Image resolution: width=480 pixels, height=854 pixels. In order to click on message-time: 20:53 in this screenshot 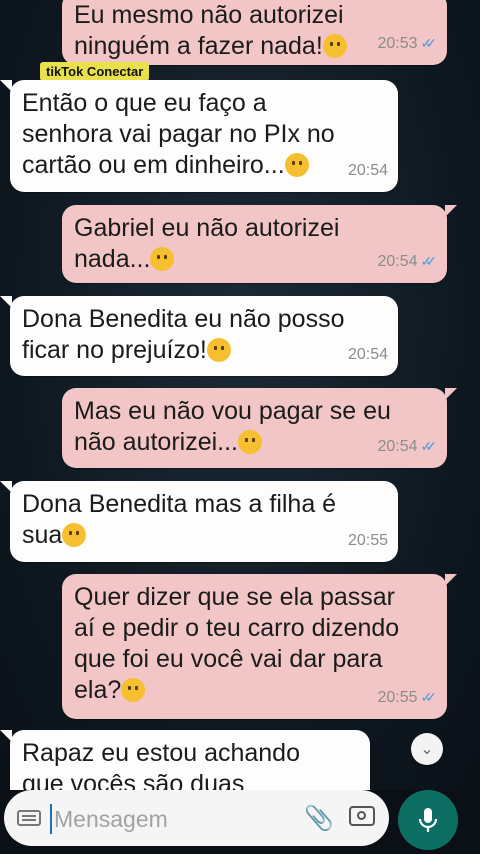, I will do `click(397, 43)`.